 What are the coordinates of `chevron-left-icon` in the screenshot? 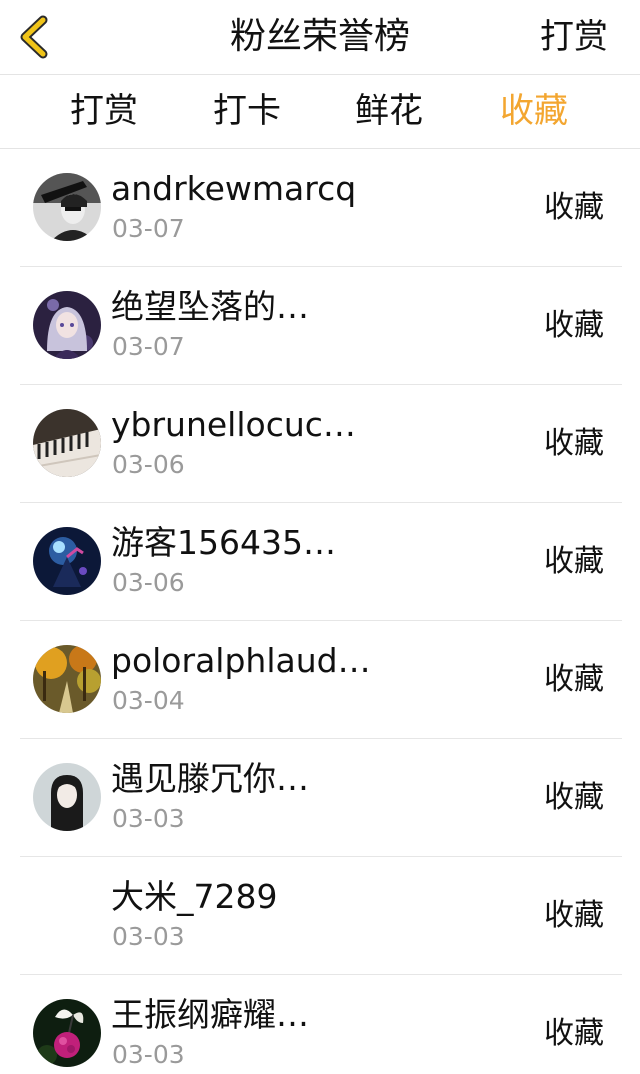 It's located at (34, 37).